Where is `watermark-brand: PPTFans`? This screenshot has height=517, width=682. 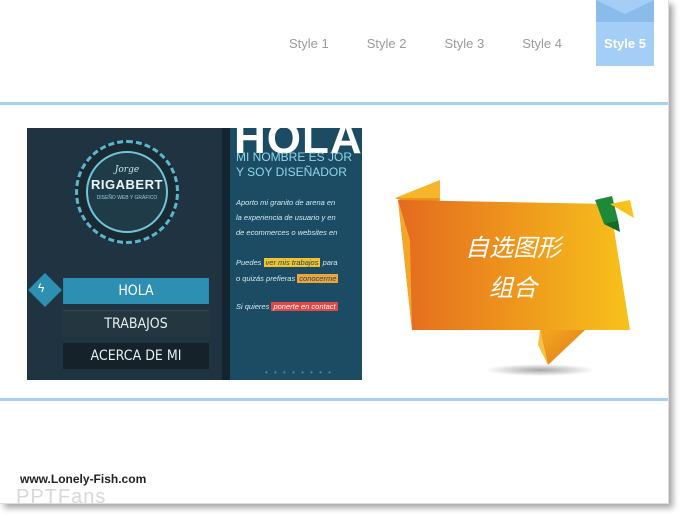 watermark-brand: PPTFans is located at coordinates (61, 497).